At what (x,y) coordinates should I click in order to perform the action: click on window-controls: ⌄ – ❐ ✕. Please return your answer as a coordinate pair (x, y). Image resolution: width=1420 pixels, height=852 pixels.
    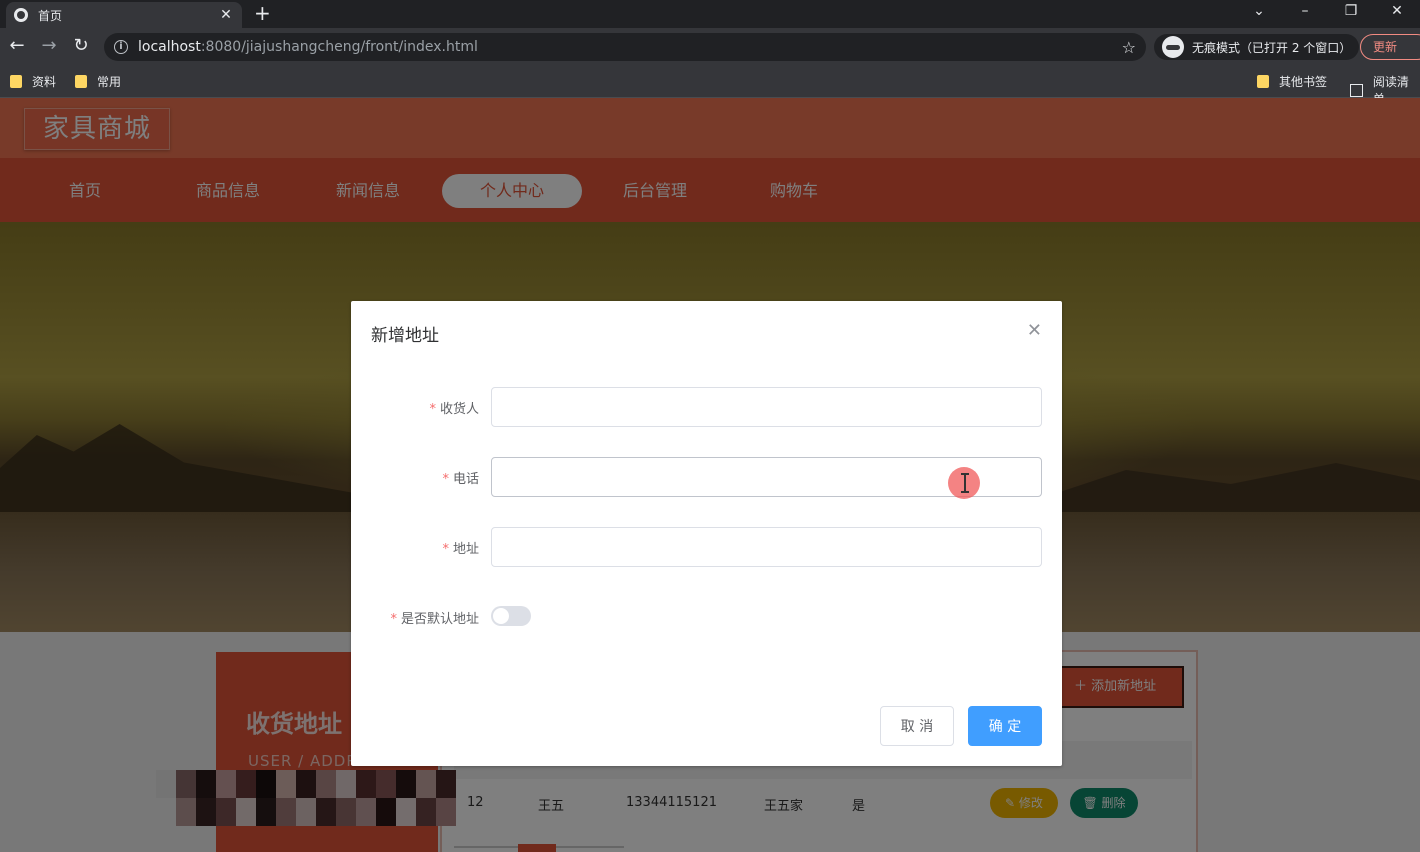
    Looking at the image, I should click on (1328, 12).